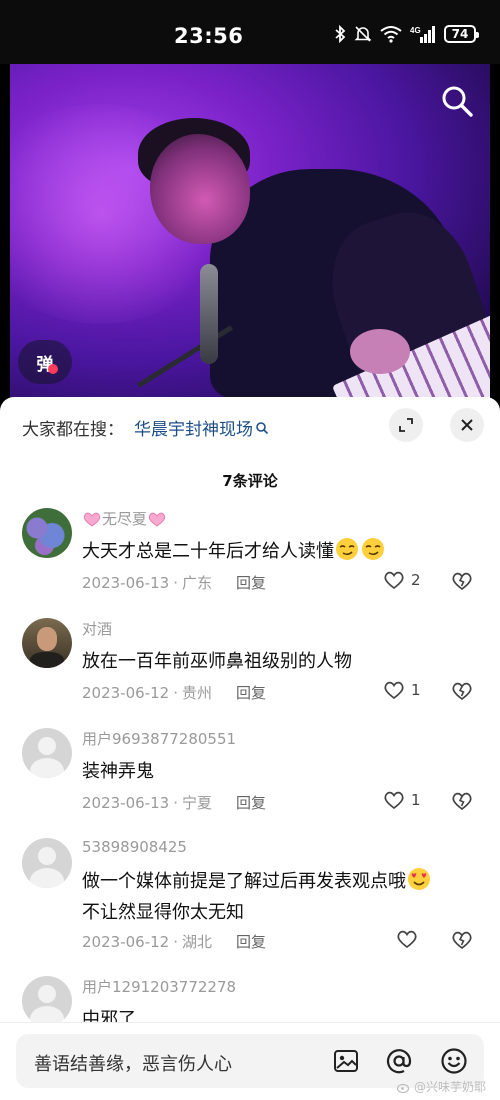 The image size is (500, 1100). What do you see at coordinates (250, 481) in the screenshot?
I see `comment-count: 7条评论` at bounding box center [250, 481].